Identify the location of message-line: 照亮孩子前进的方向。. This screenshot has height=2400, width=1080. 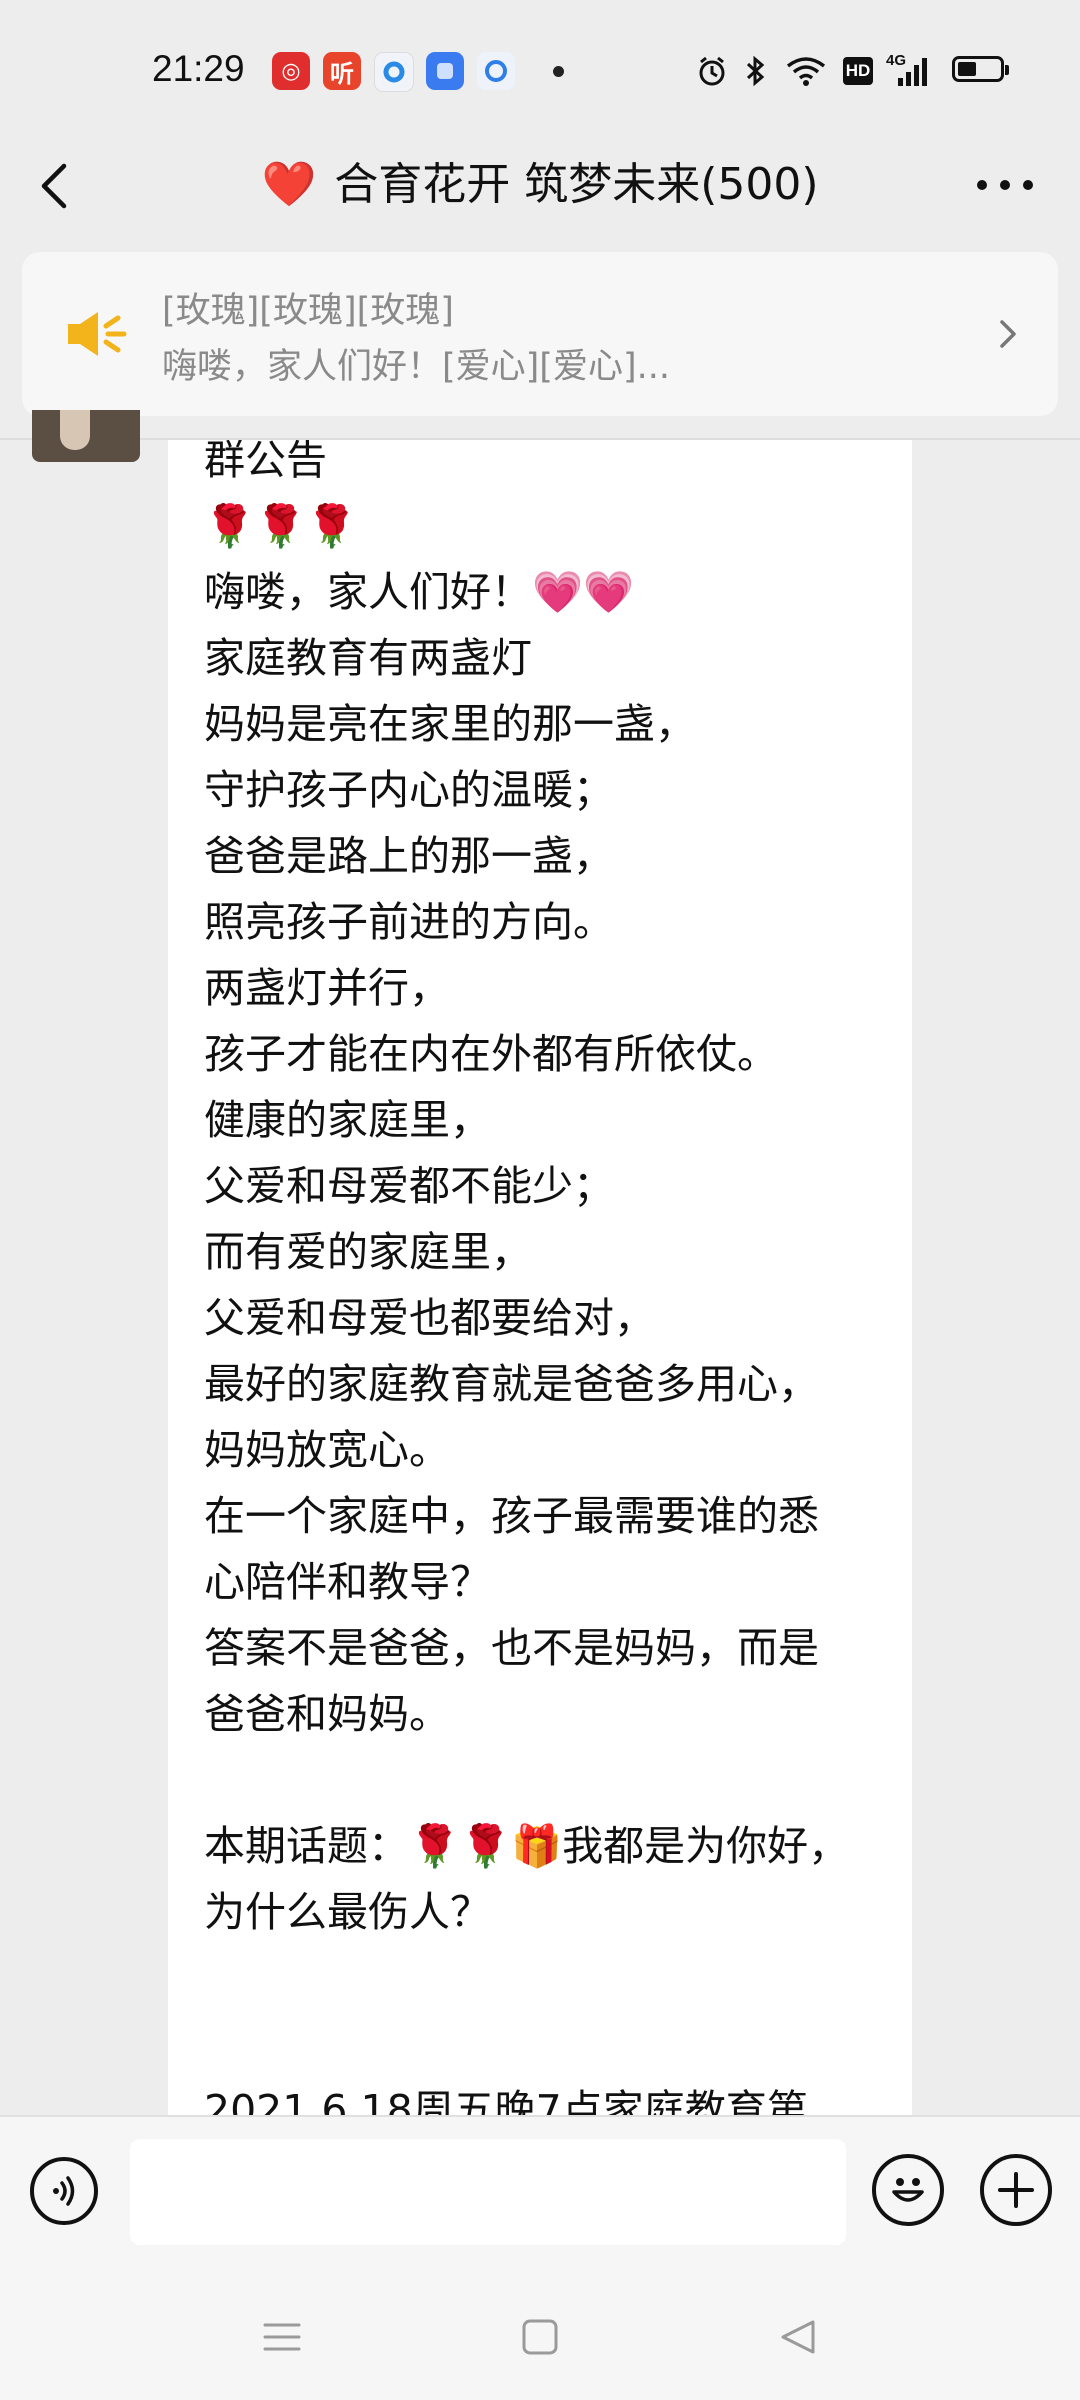
(409, 922).